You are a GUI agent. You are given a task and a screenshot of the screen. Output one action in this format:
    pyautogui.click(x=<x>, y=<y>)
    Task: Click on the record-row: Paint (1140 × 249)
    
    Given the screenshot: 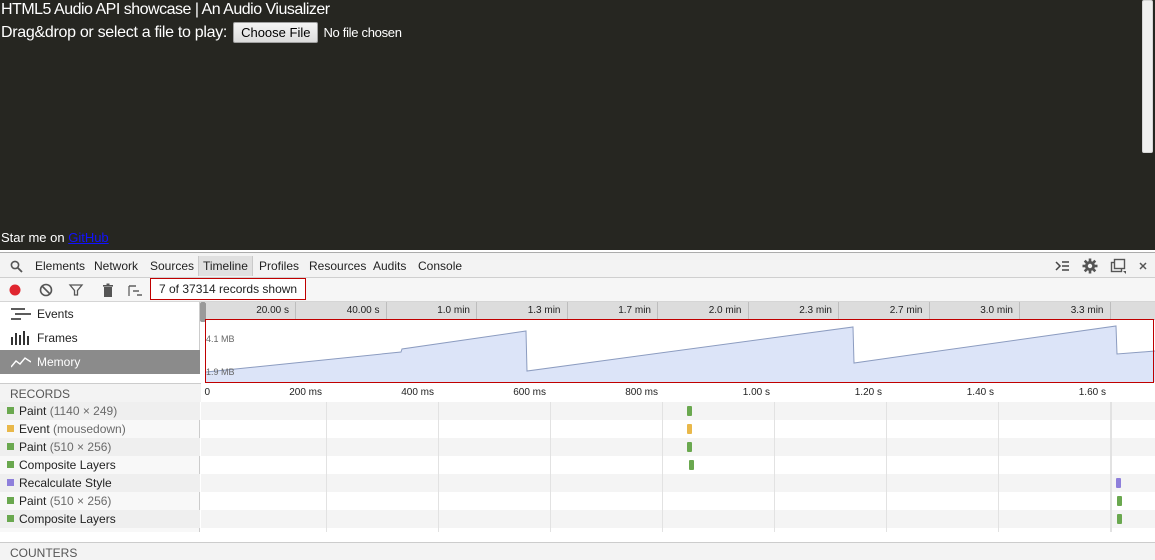 What is the action you would take?
    pyautogui.click(x=100, y=411)
    